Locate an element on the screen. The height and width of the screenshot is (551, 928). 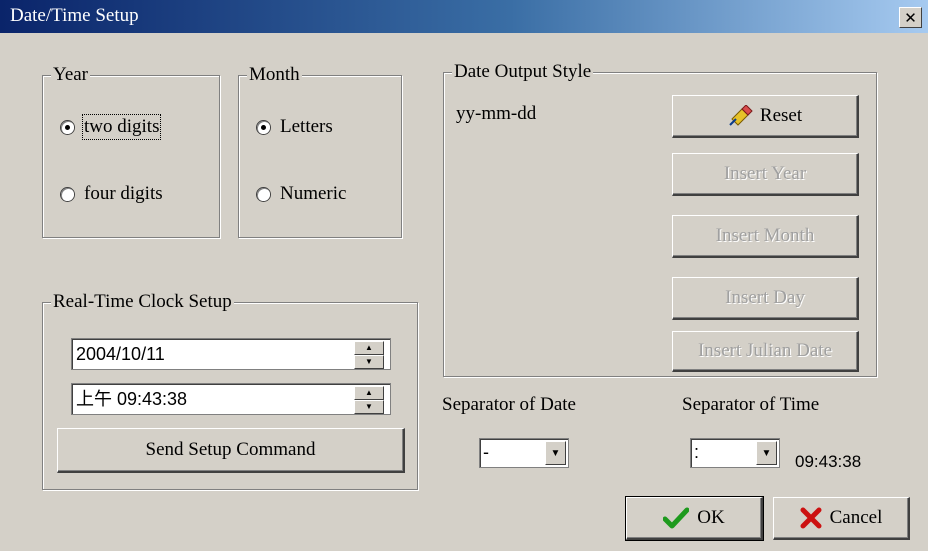
radio-two-digits: two digits is located at coordinates (111, 127).